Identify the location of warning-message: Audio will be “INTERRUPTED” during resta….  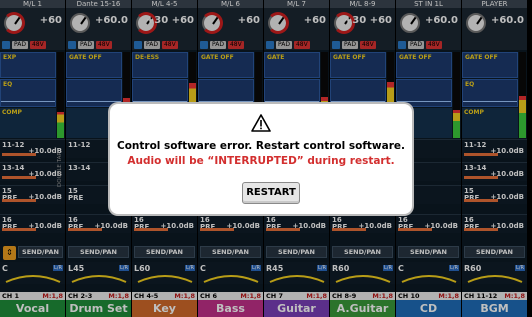
(261, 161).